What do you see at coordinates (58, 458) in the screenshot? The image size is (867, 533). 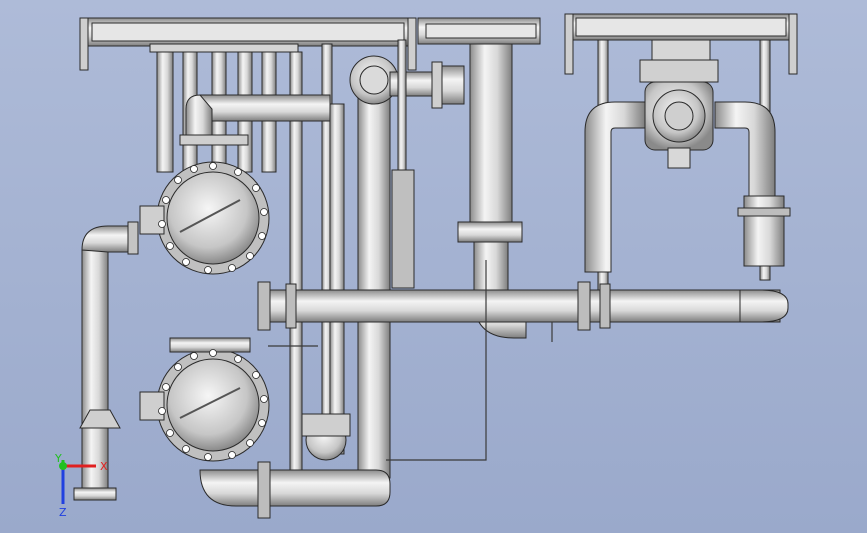 I see `triad-y-label: Y` at bounding box center [58, 458].